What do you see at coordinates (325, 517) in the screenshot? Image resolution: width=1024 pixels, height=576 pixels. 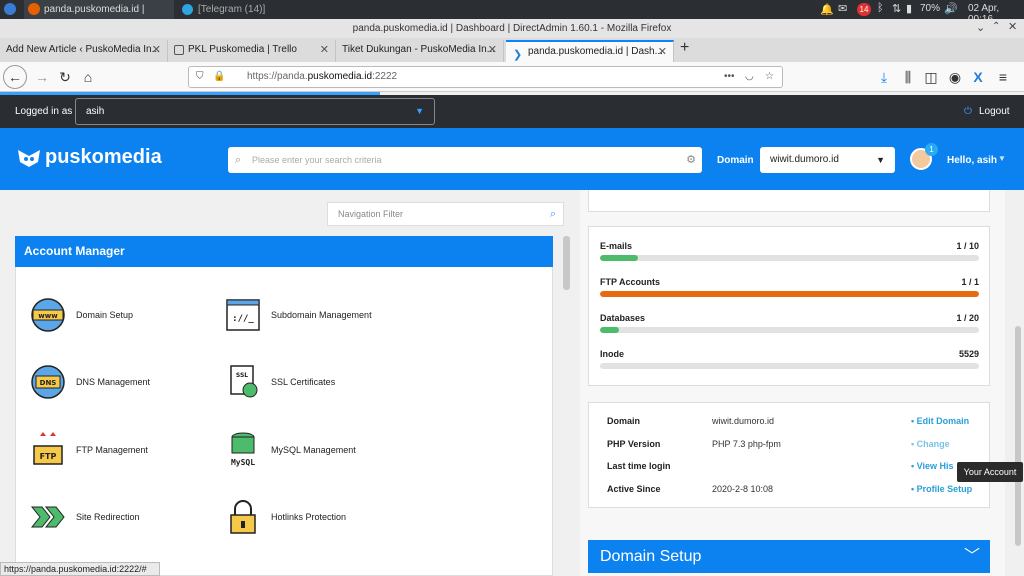 I see `hotlinks-protection-link: Hotlinks Protection` at bounding box center [325, 517].